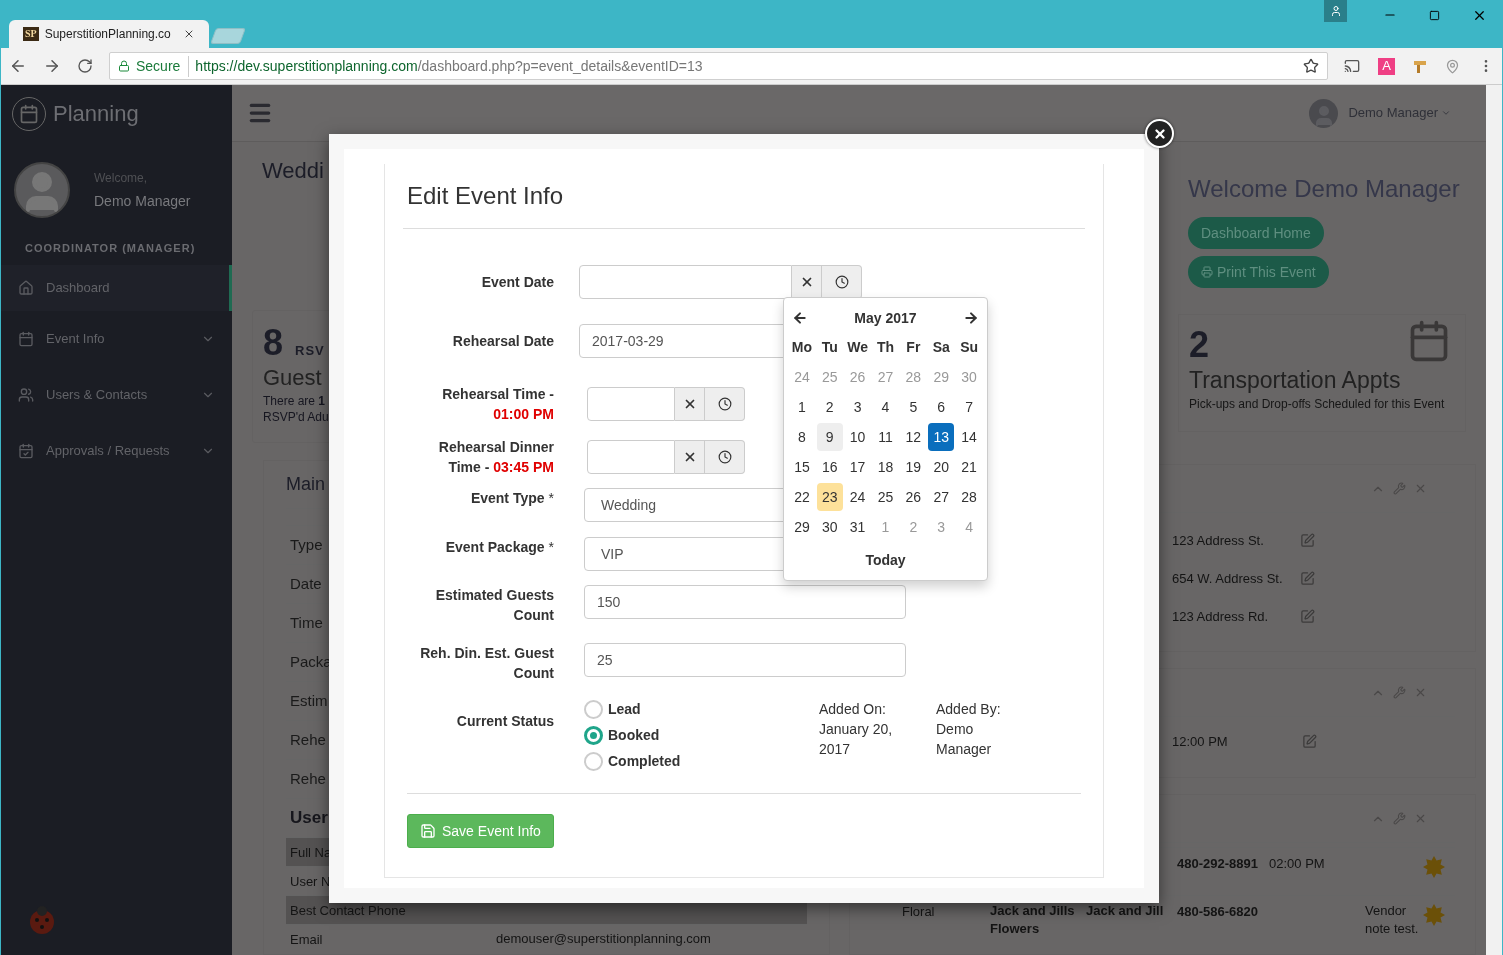 The width and height of the screenshot is (1503, 955). Describe the element at coordinates (310, 881) in the screenshot. I see `user-row-label: User N` at that location.